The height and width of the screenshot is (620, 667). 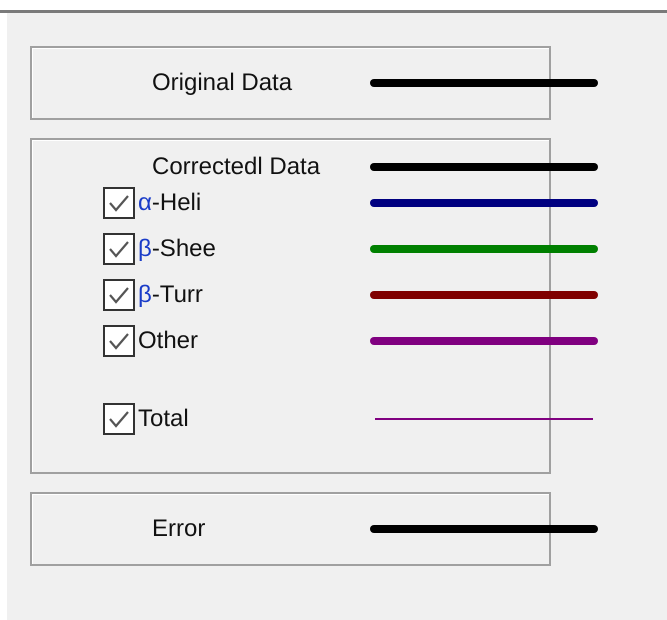 What do you see at coordinates (179, 528) in the screenshot?
I see `legend-label: Error` at bounding box center [179, 528].